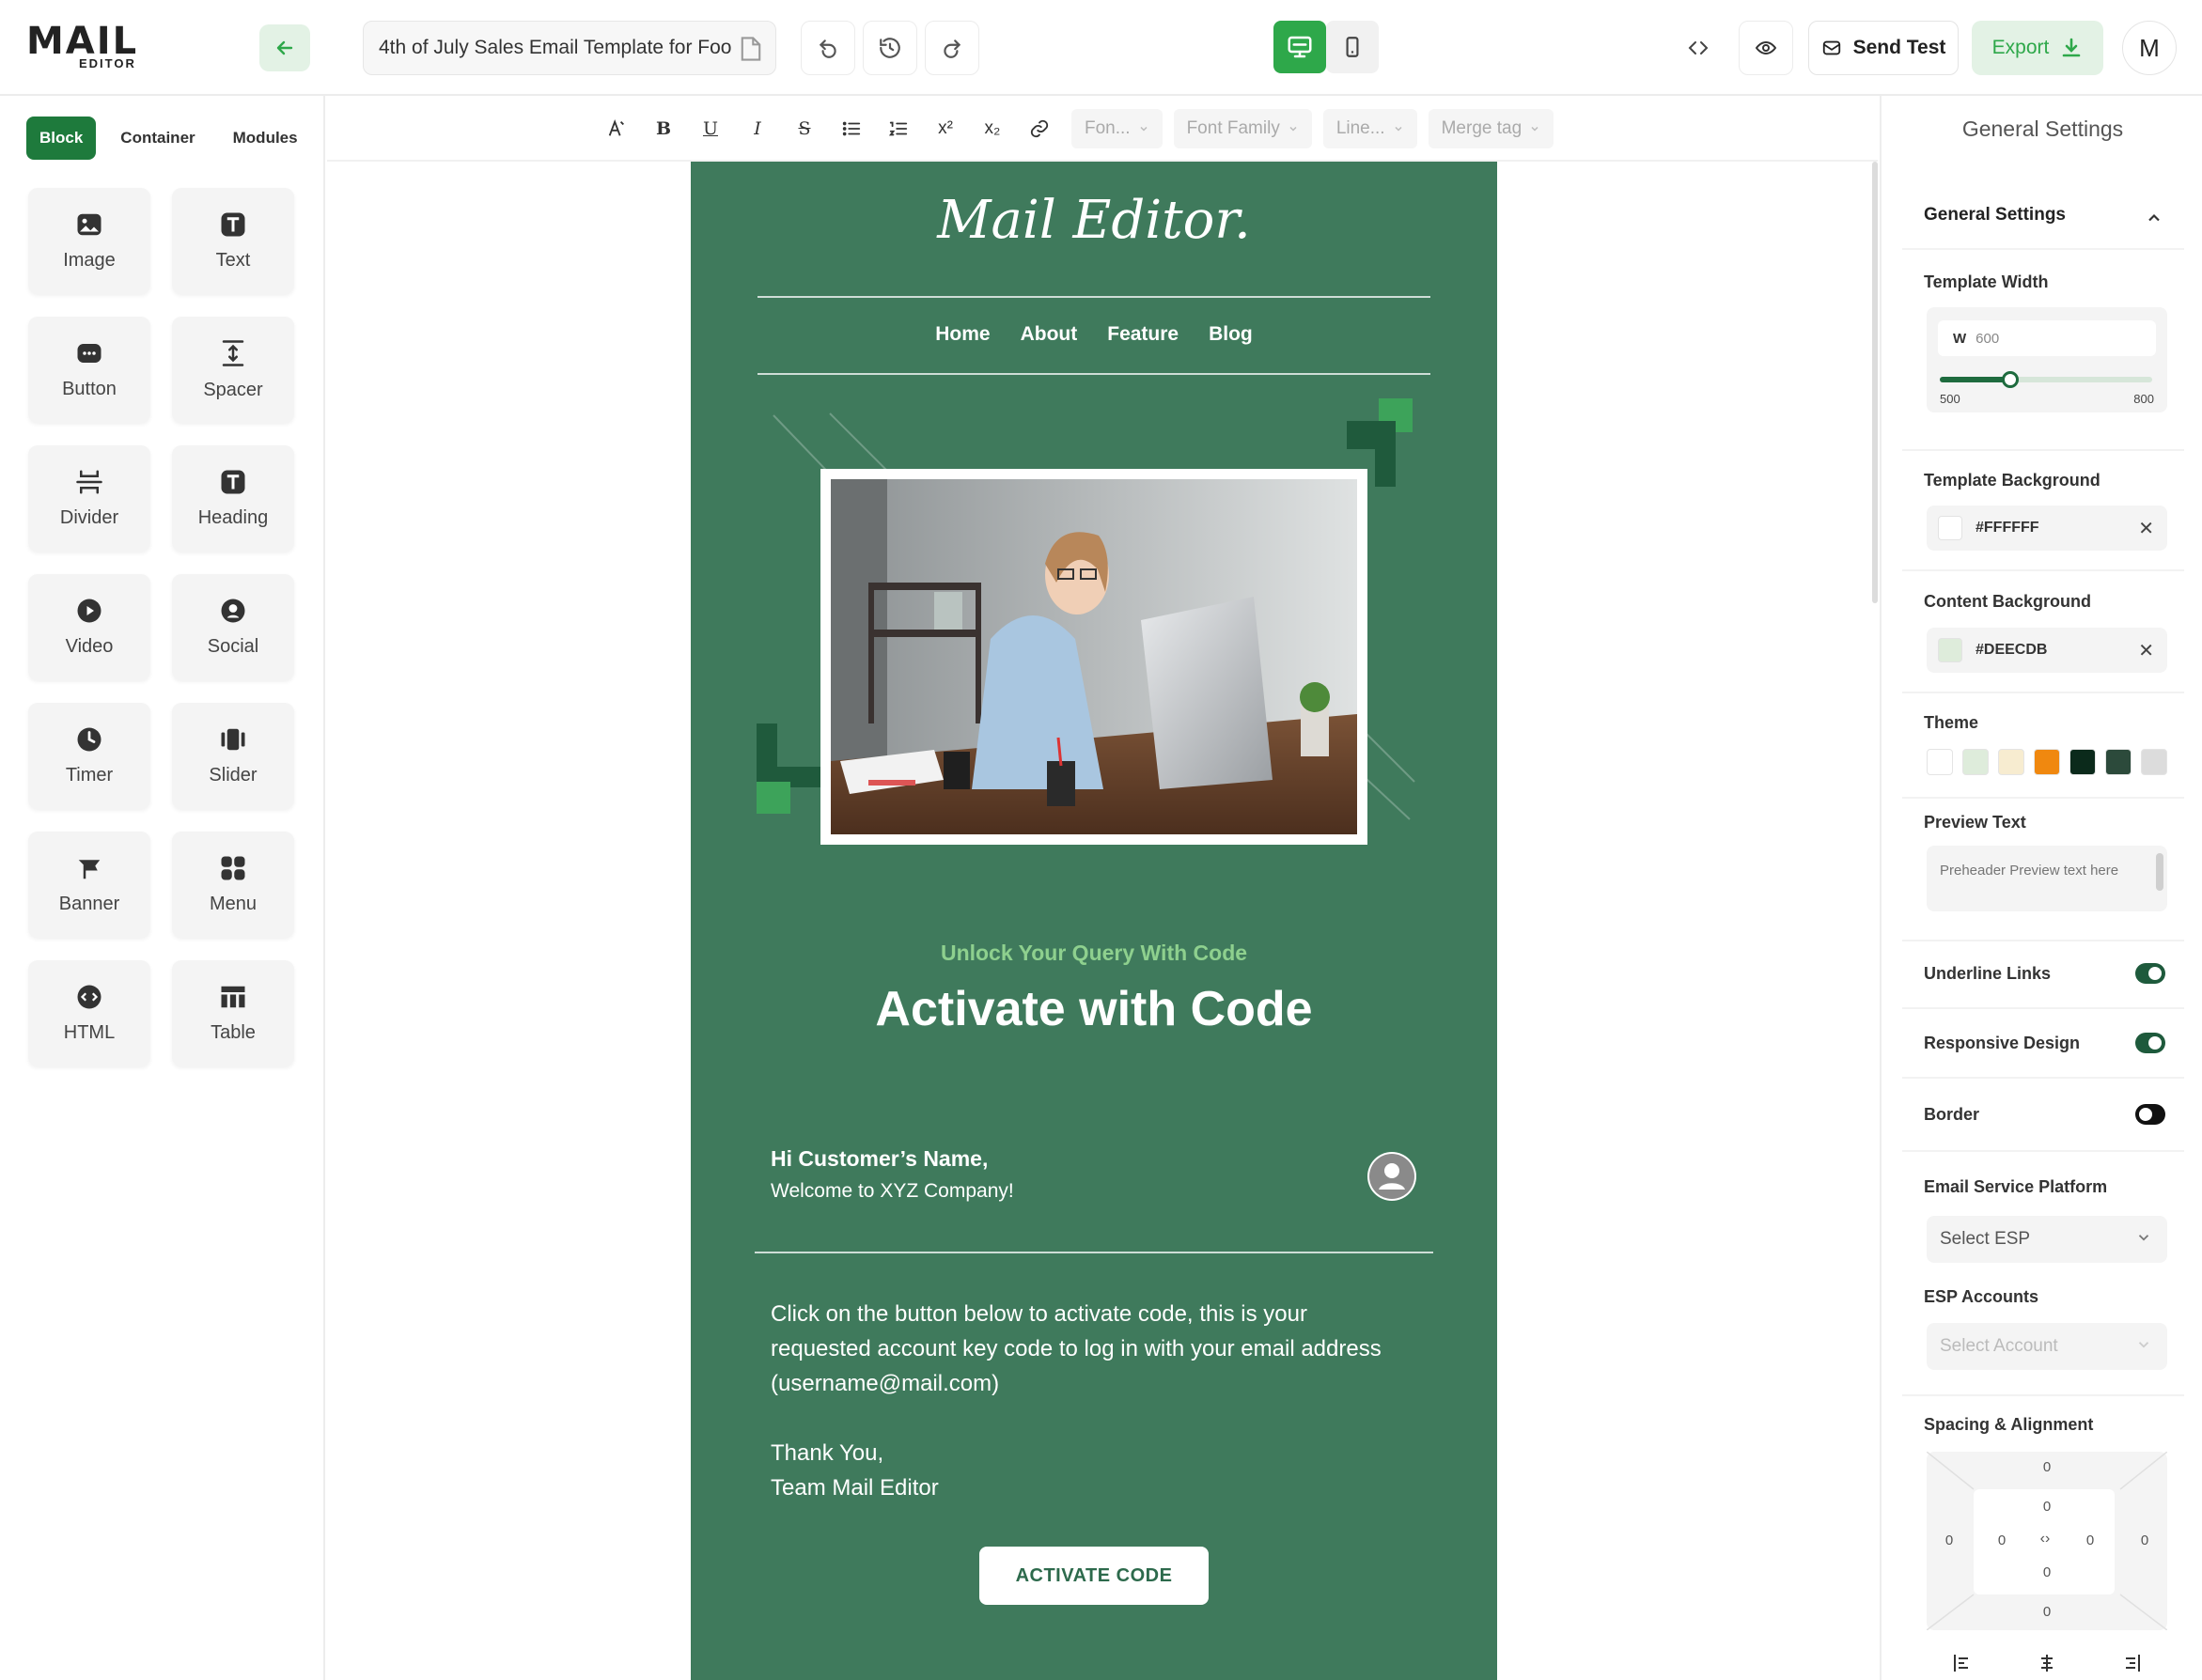 The height and width of the screenshot is (1680, 2202). Describe the element at coordinates (89, 370) in the screenshot. I see `block-button: Button` at that location.